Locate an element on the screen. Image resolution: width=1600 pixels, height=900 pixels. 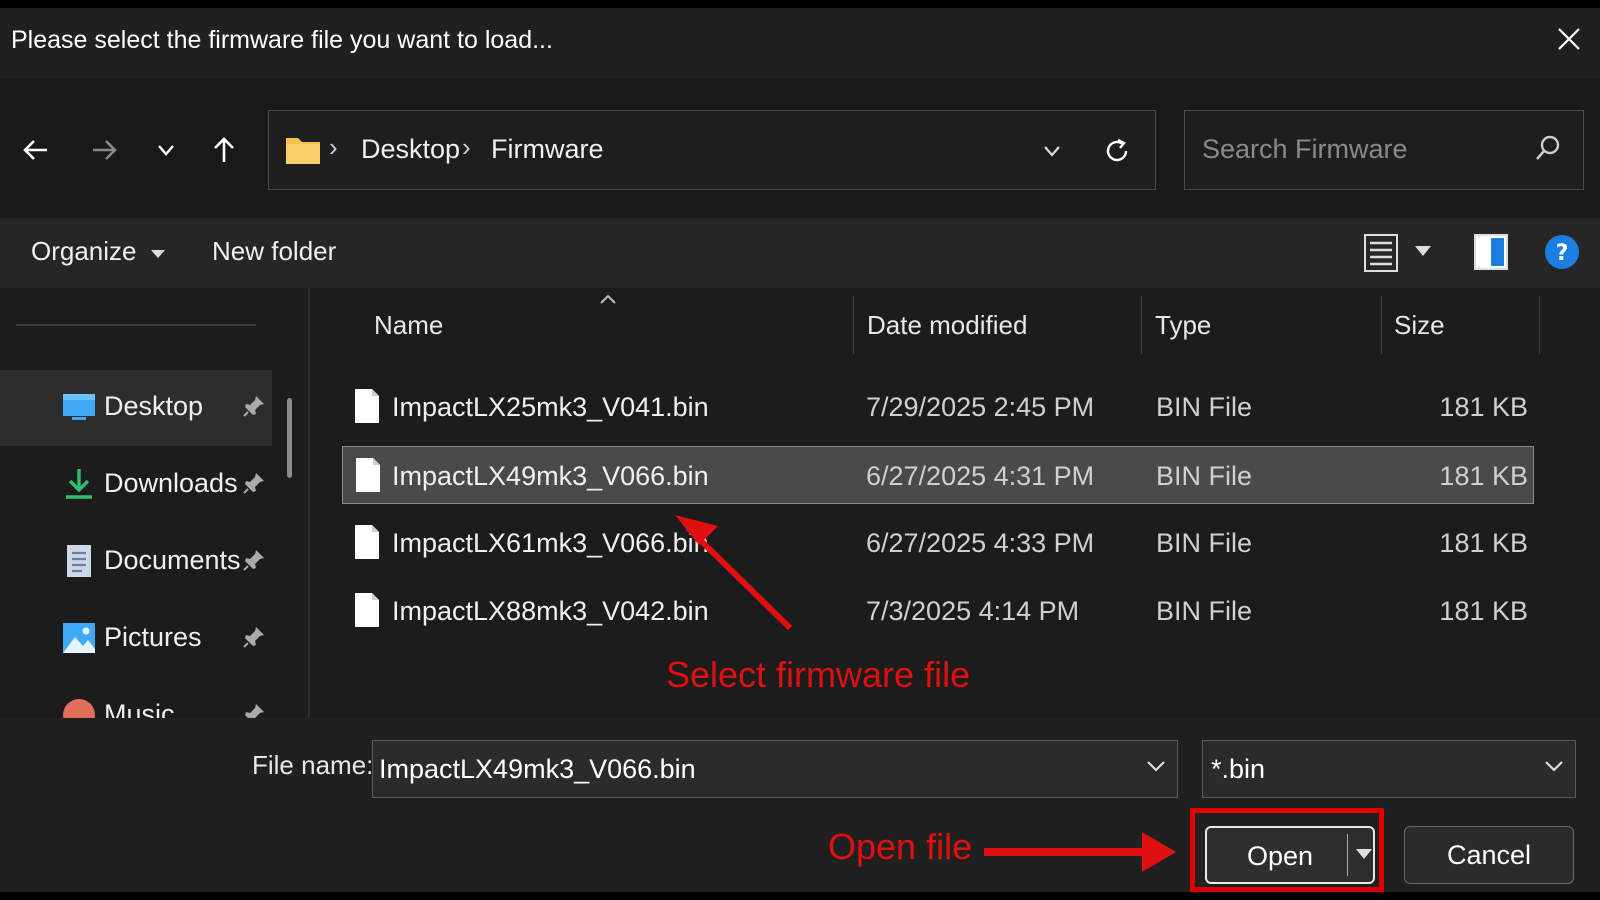
arrow-select-annotation is located at coordinates (734, 573).